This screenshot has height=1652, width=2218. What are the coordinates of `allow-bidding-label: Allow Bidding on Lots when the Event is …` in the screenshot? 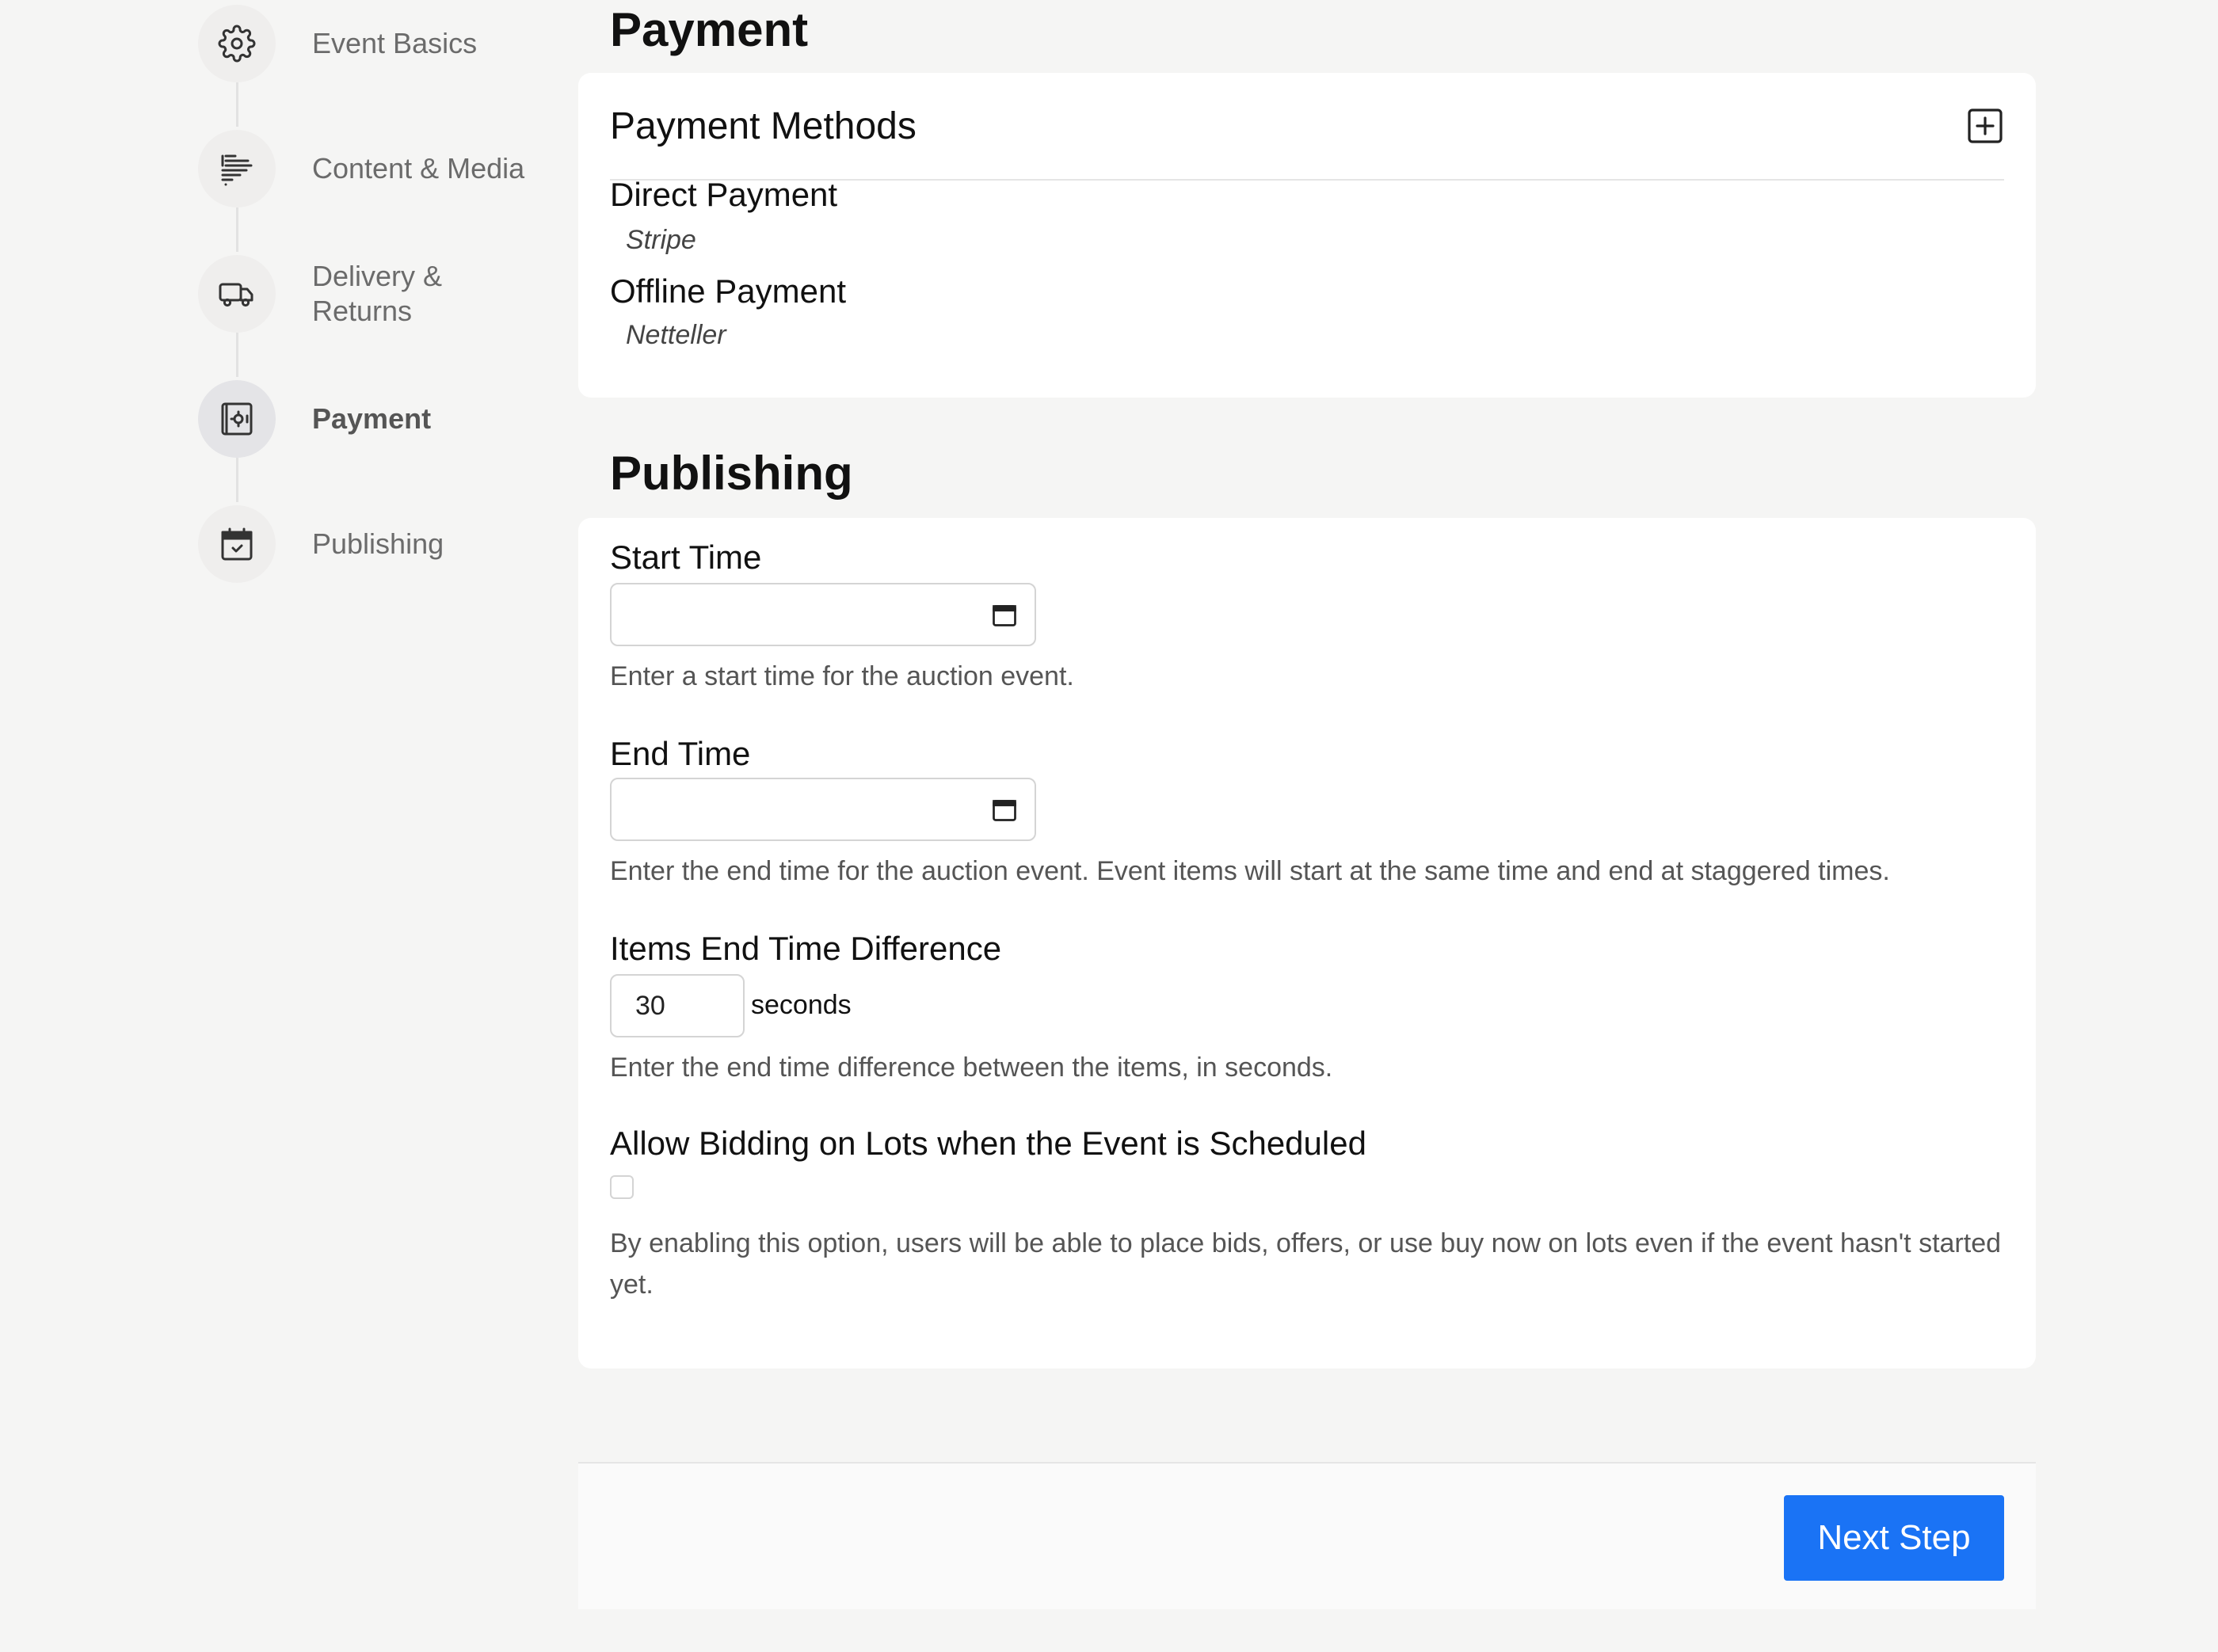 It's located at (988, 1143).